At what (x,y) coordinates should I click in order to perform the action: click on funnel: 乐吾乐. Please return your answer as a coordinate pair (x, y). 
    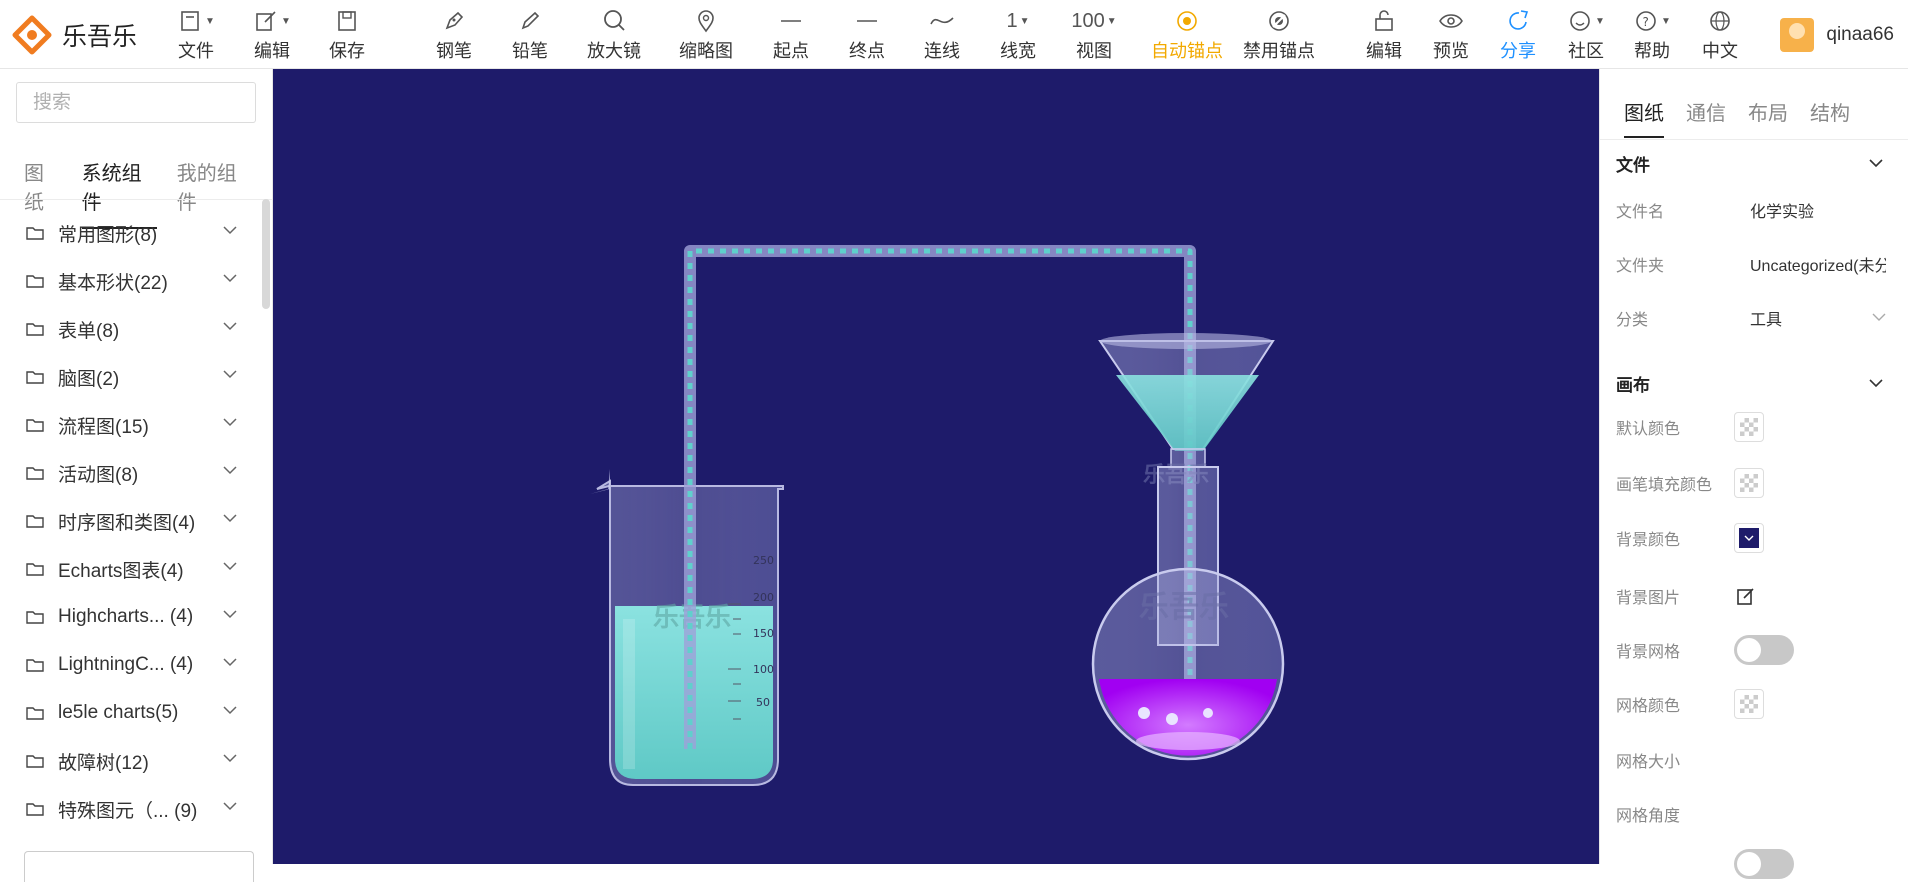
    Looking at the image, I should click on (1186, 410).